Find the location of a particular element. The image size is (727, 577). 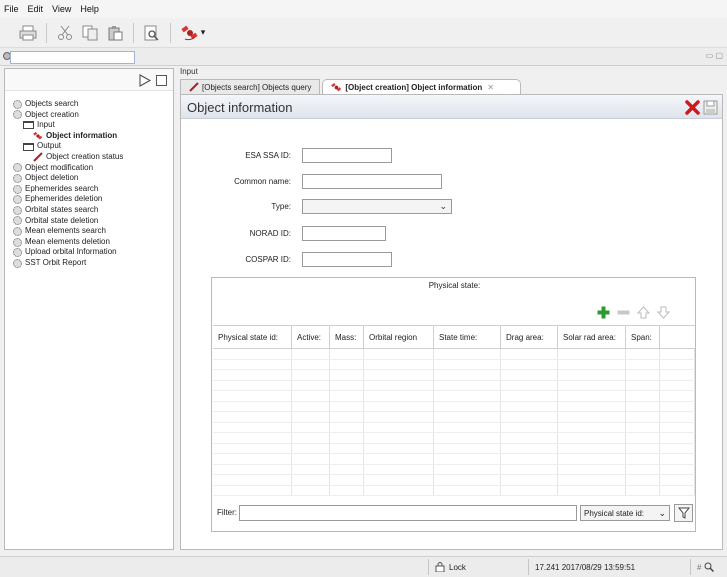

tree-item-label: Objects search is located at coordinates (52, 103).